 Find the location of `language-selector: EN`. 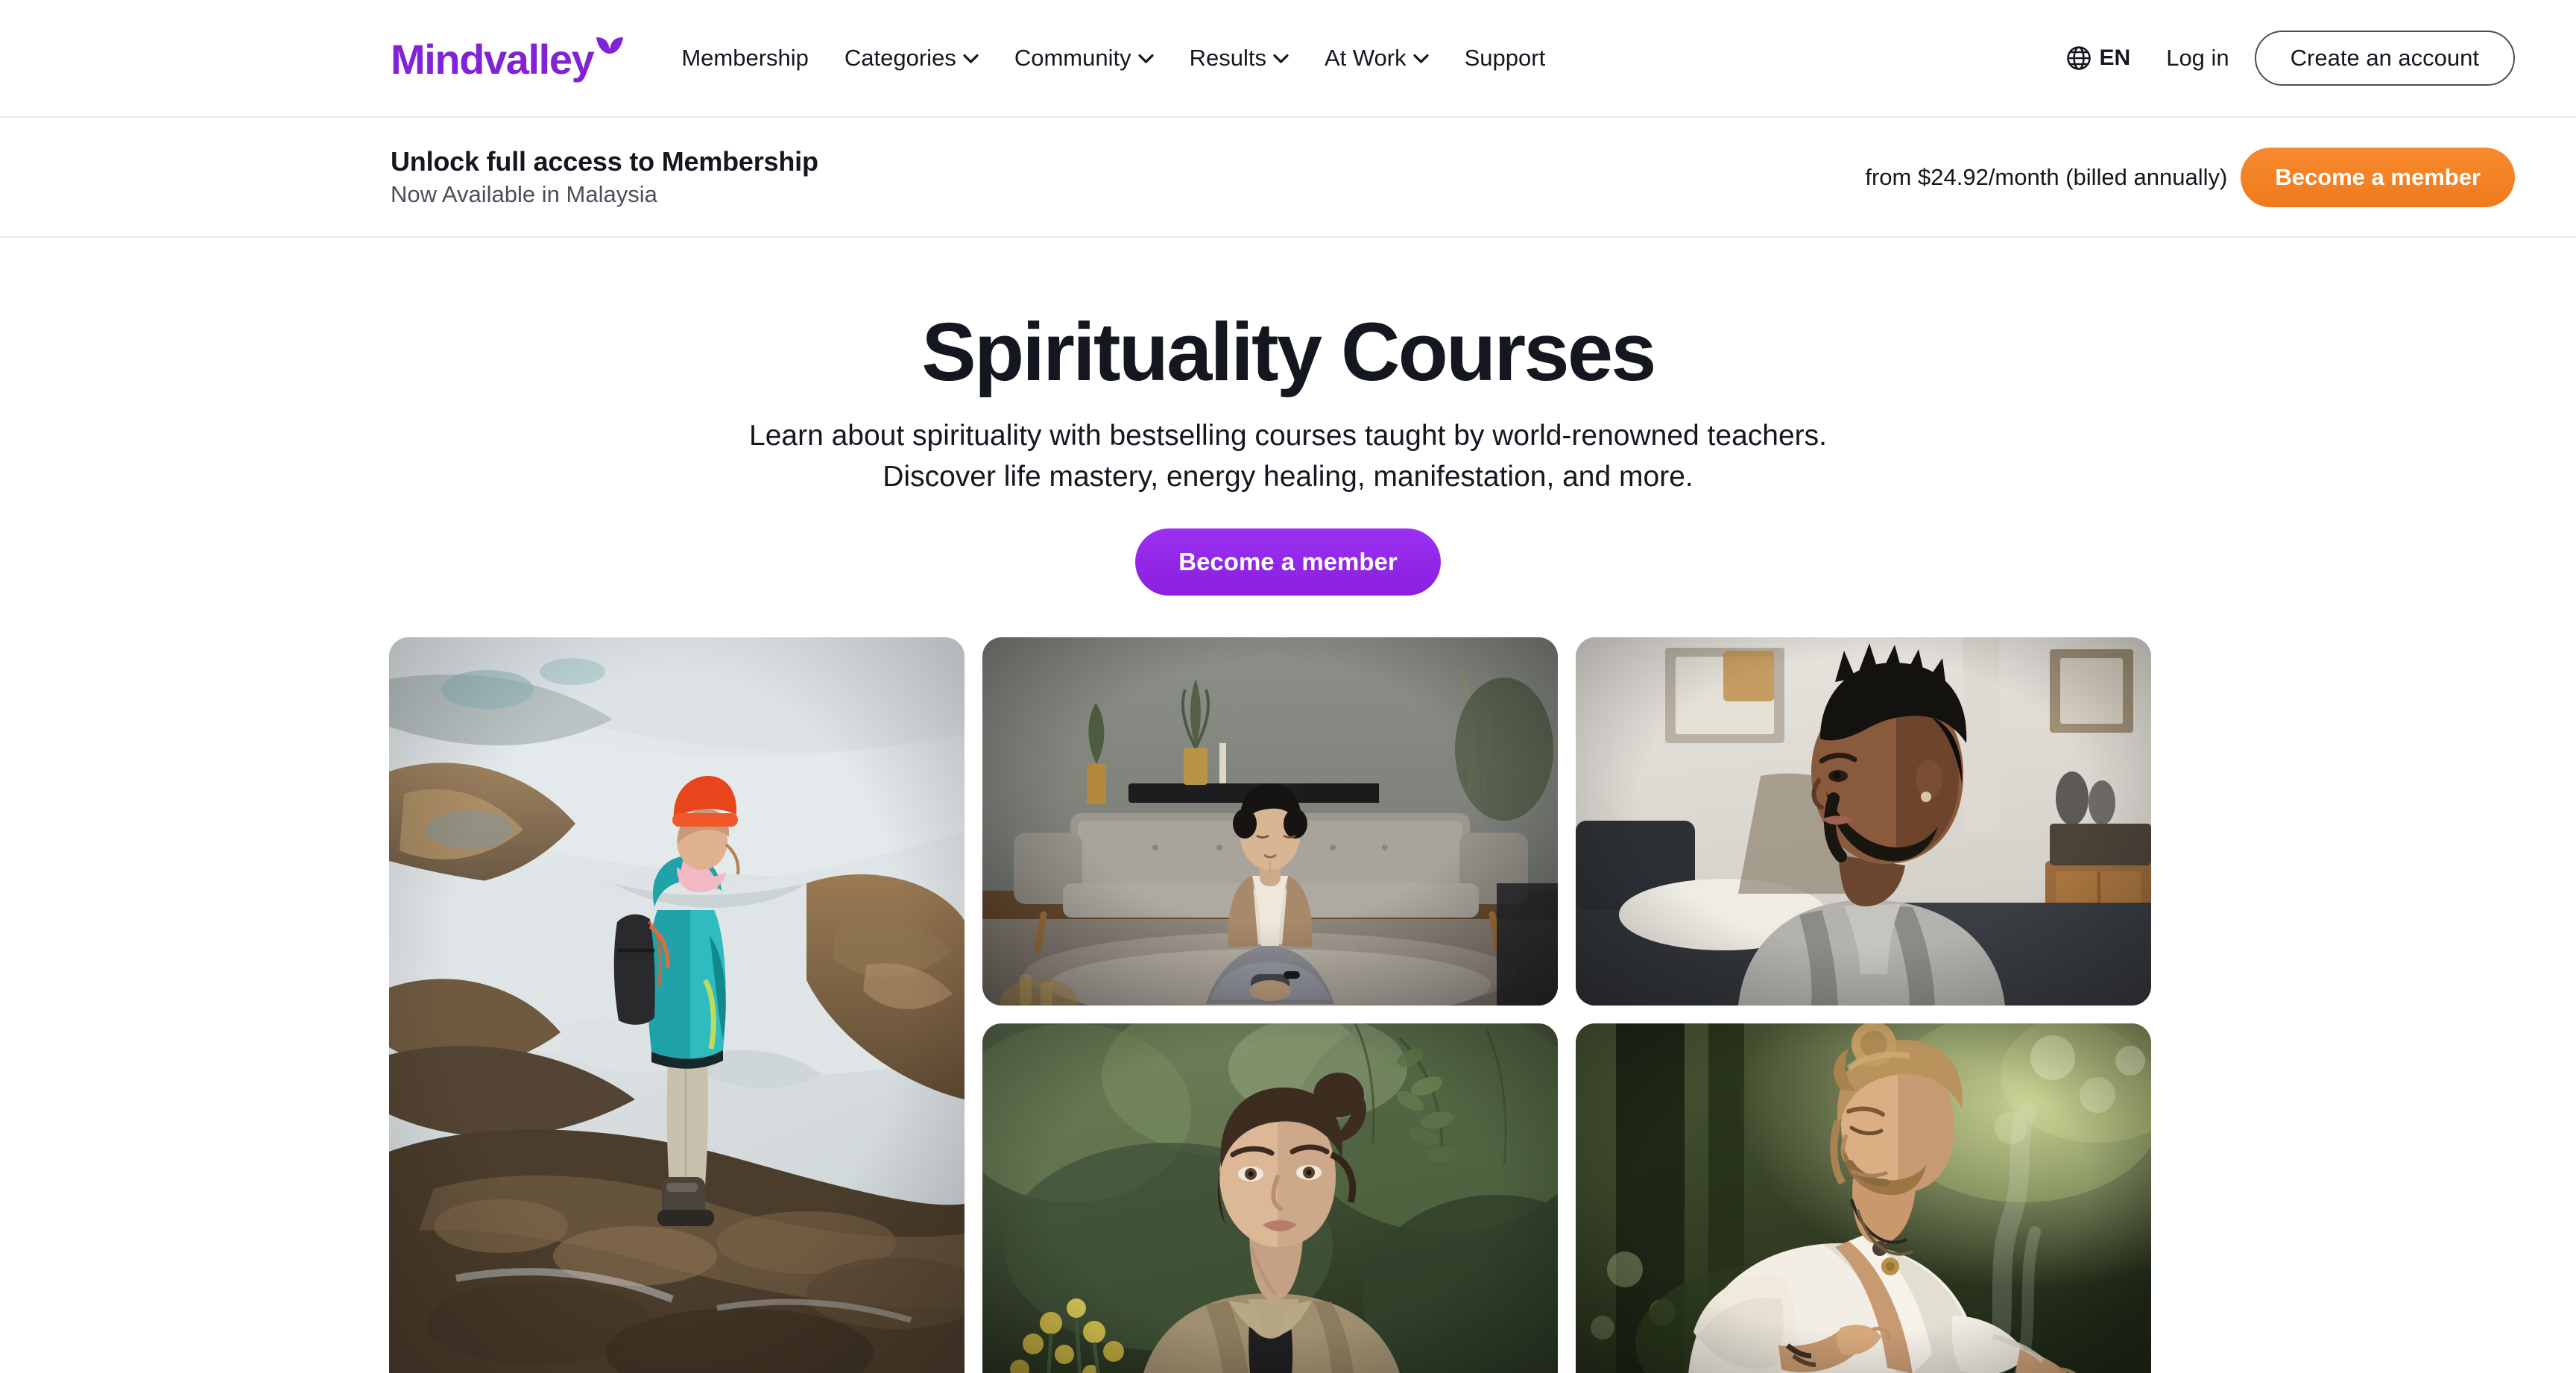

language-selector: EN is located at coordinates (2098, 58).